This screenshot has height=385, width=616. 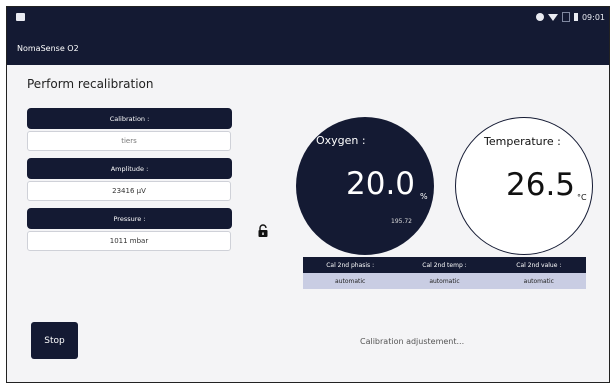 I want to click on oxygen-label: Oxygen :, so click(x=341, y=140).